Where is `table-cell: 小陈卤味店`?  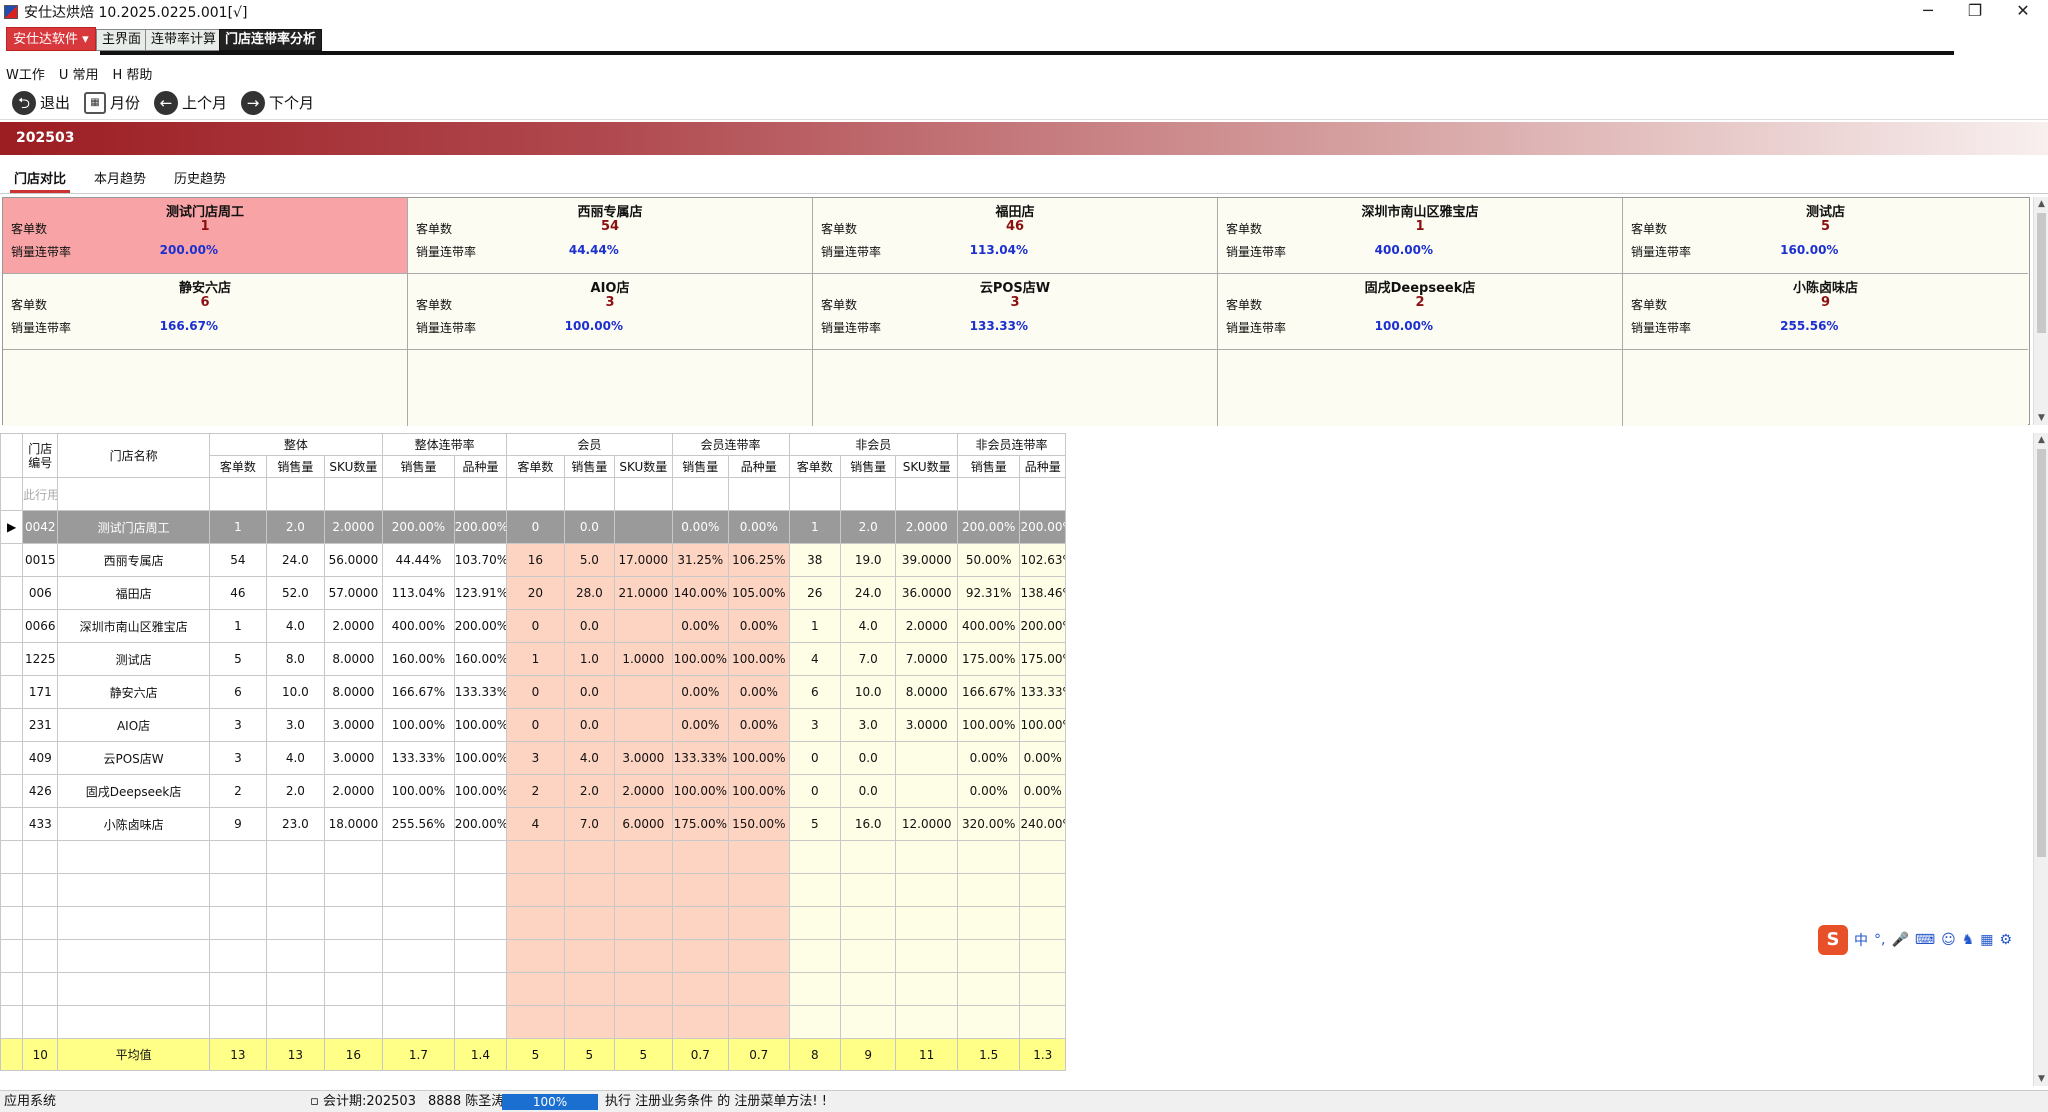 table-cell: 小陈卤味店 is located at coordinates (133, 824).